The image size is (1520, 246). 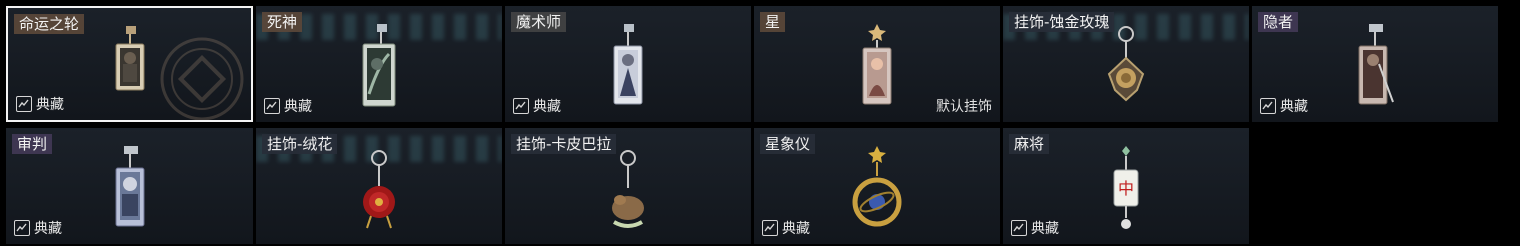 I want to click on charm-card-capybara: 挂饰-卡皮巴拉, so click(x=628, y=186).